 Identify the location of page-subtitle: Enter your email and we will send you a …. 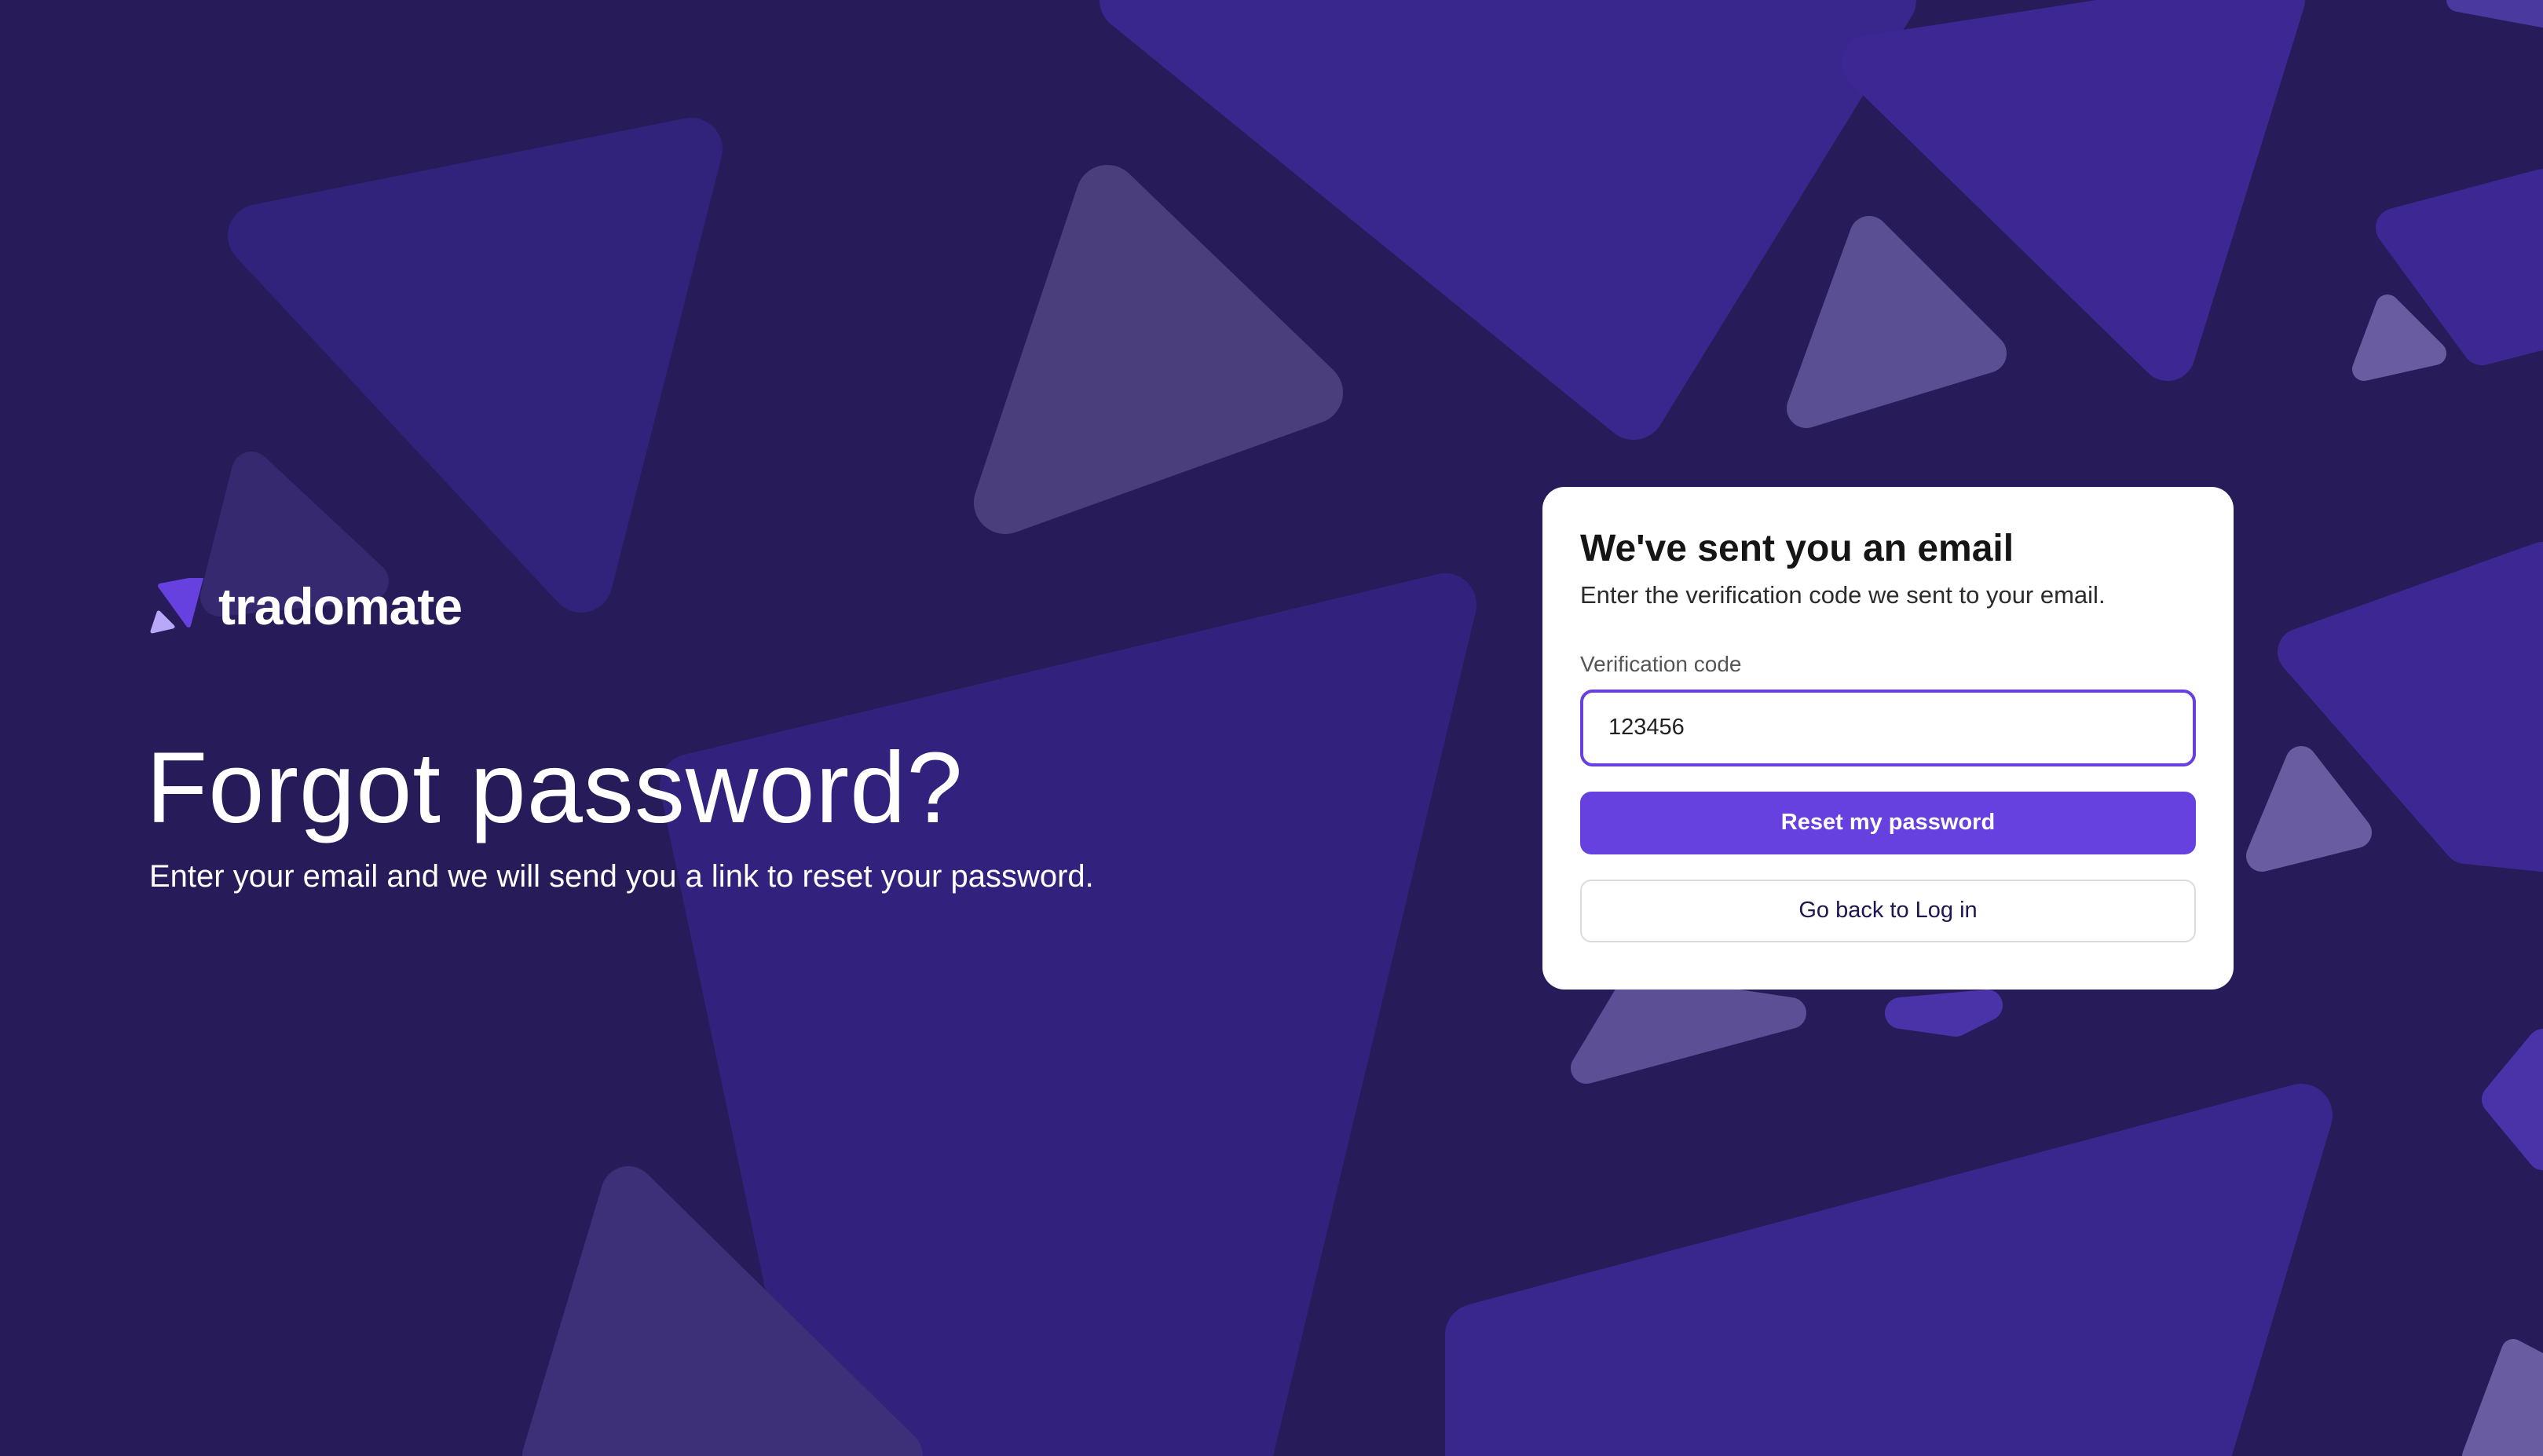
(621, 876).